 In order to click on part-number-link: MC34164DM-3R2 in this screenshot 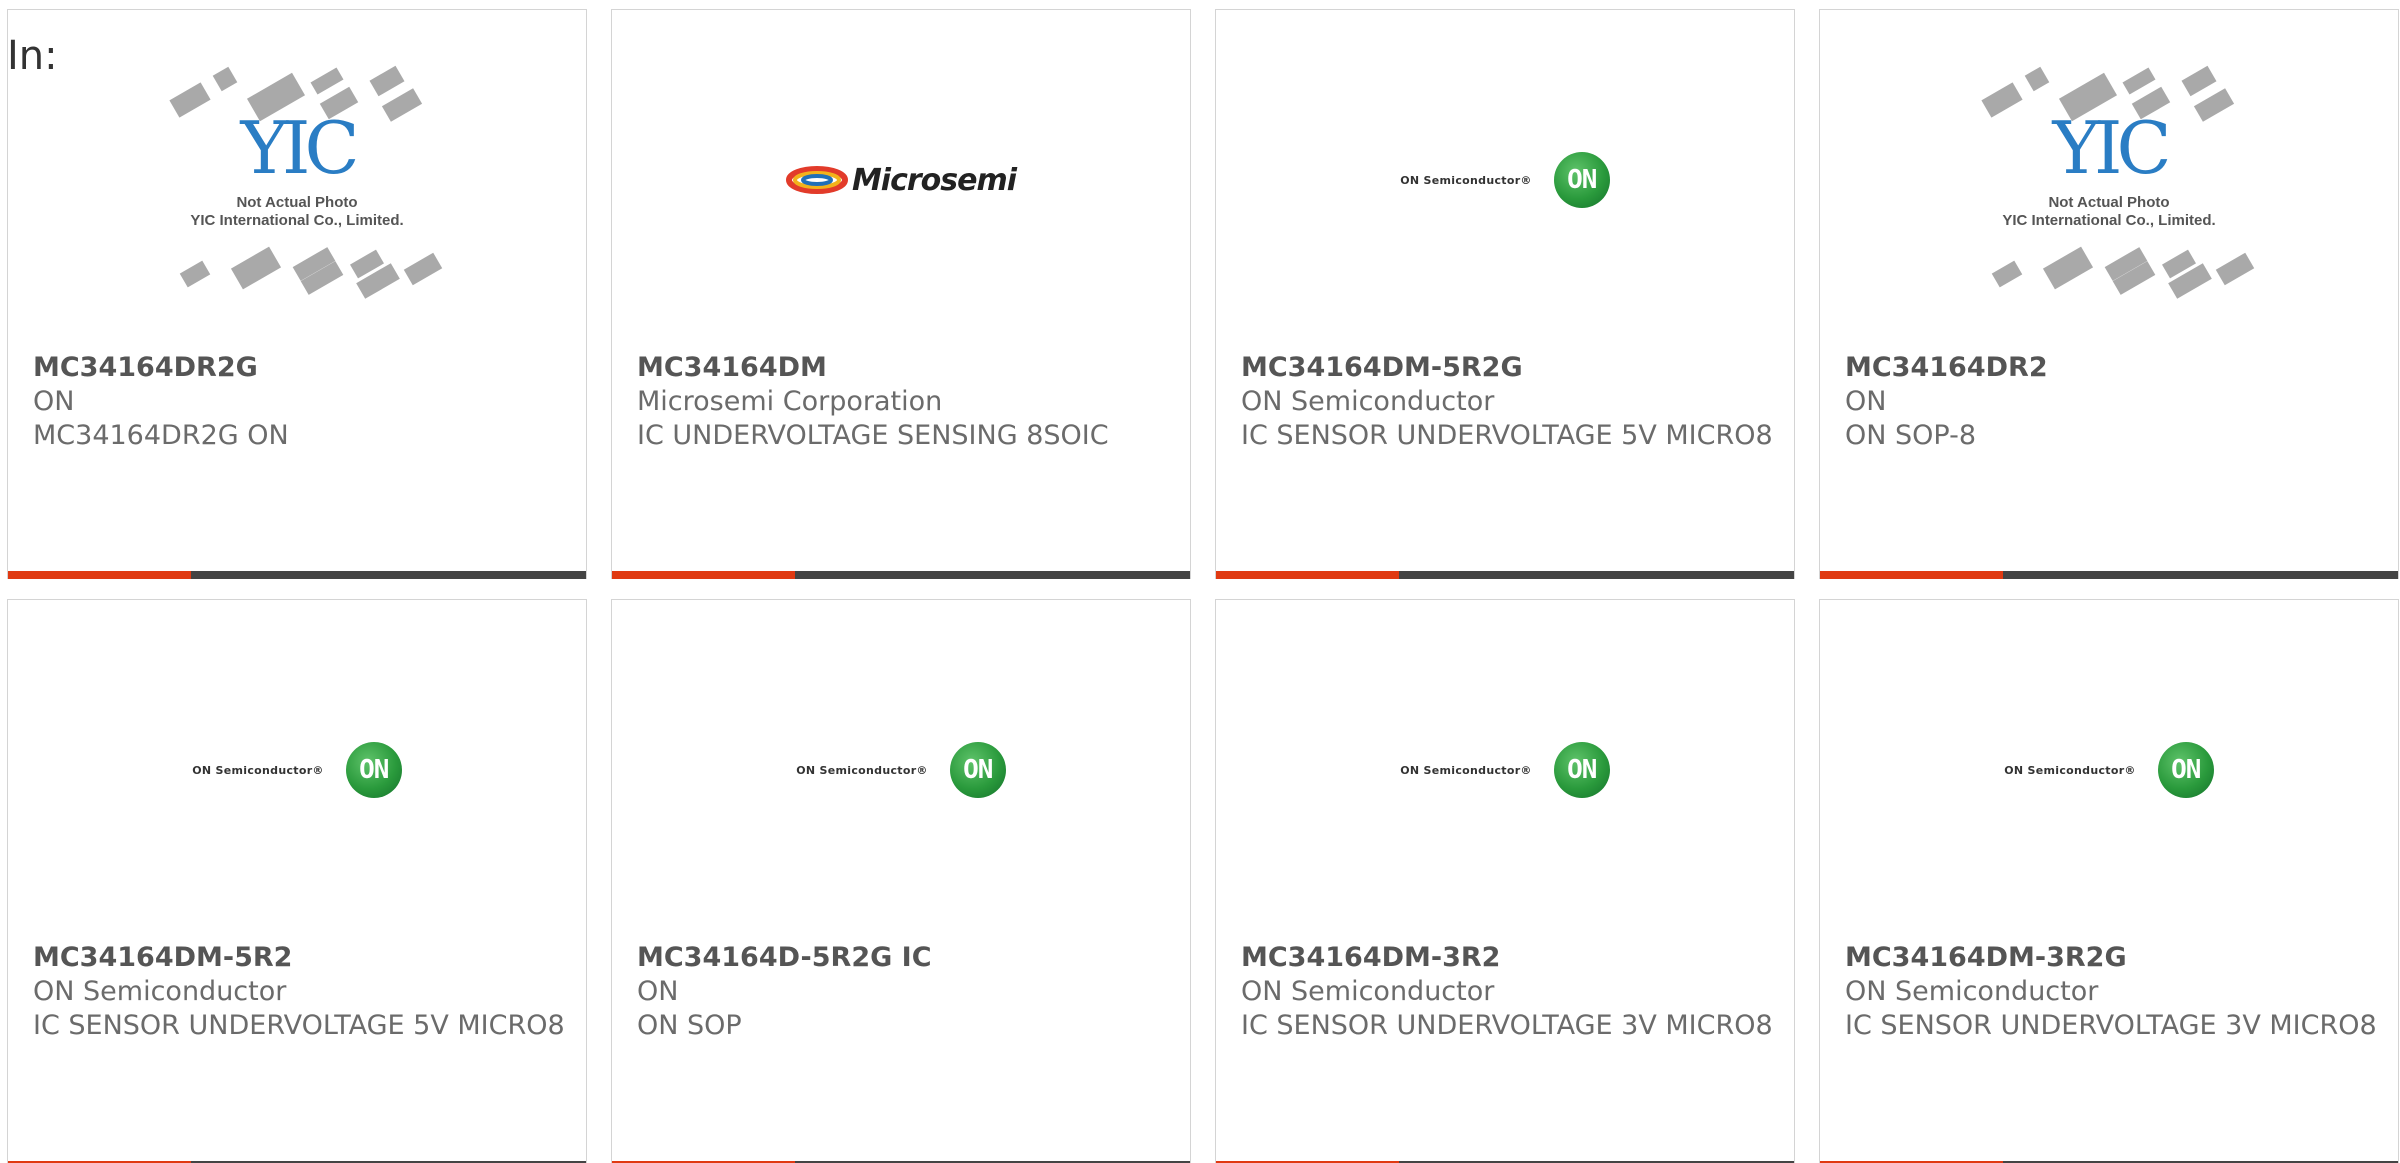, I will do `click(1507, 958)`.